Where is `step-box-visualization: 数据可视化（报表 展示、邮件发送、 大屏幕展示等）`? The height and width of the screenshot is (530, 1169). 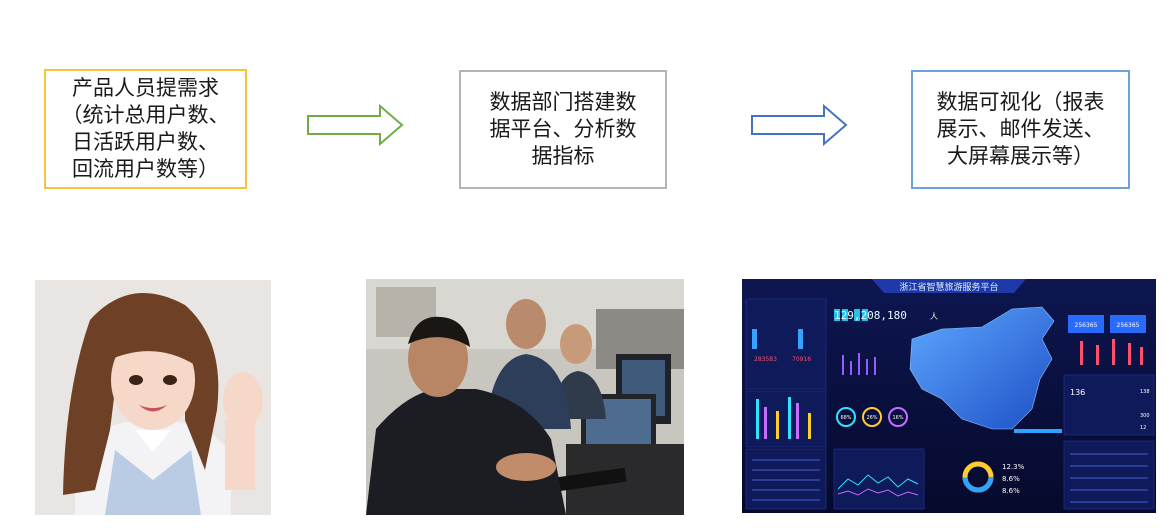
step-box-visualization: 数据可视化（报表 展示、邮件发送、 大屏幕展示等） is located at coordinates (1020, 129).